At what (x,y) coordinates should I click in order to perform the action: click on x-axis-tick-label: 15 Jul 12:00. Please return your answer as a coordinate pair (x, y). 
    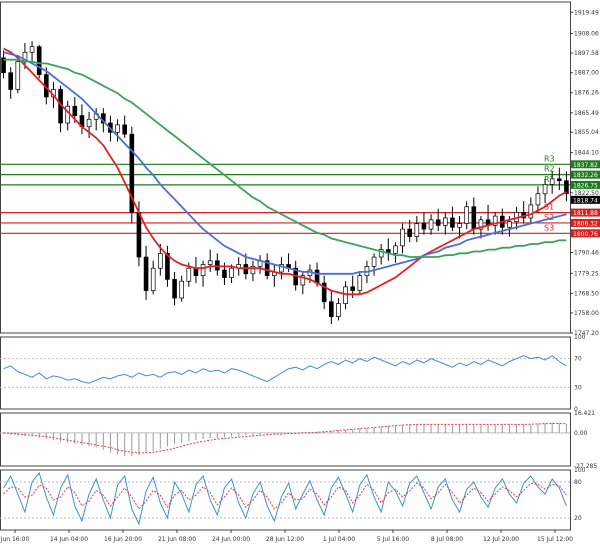
    Looking at the image, I should click on (555, 539).